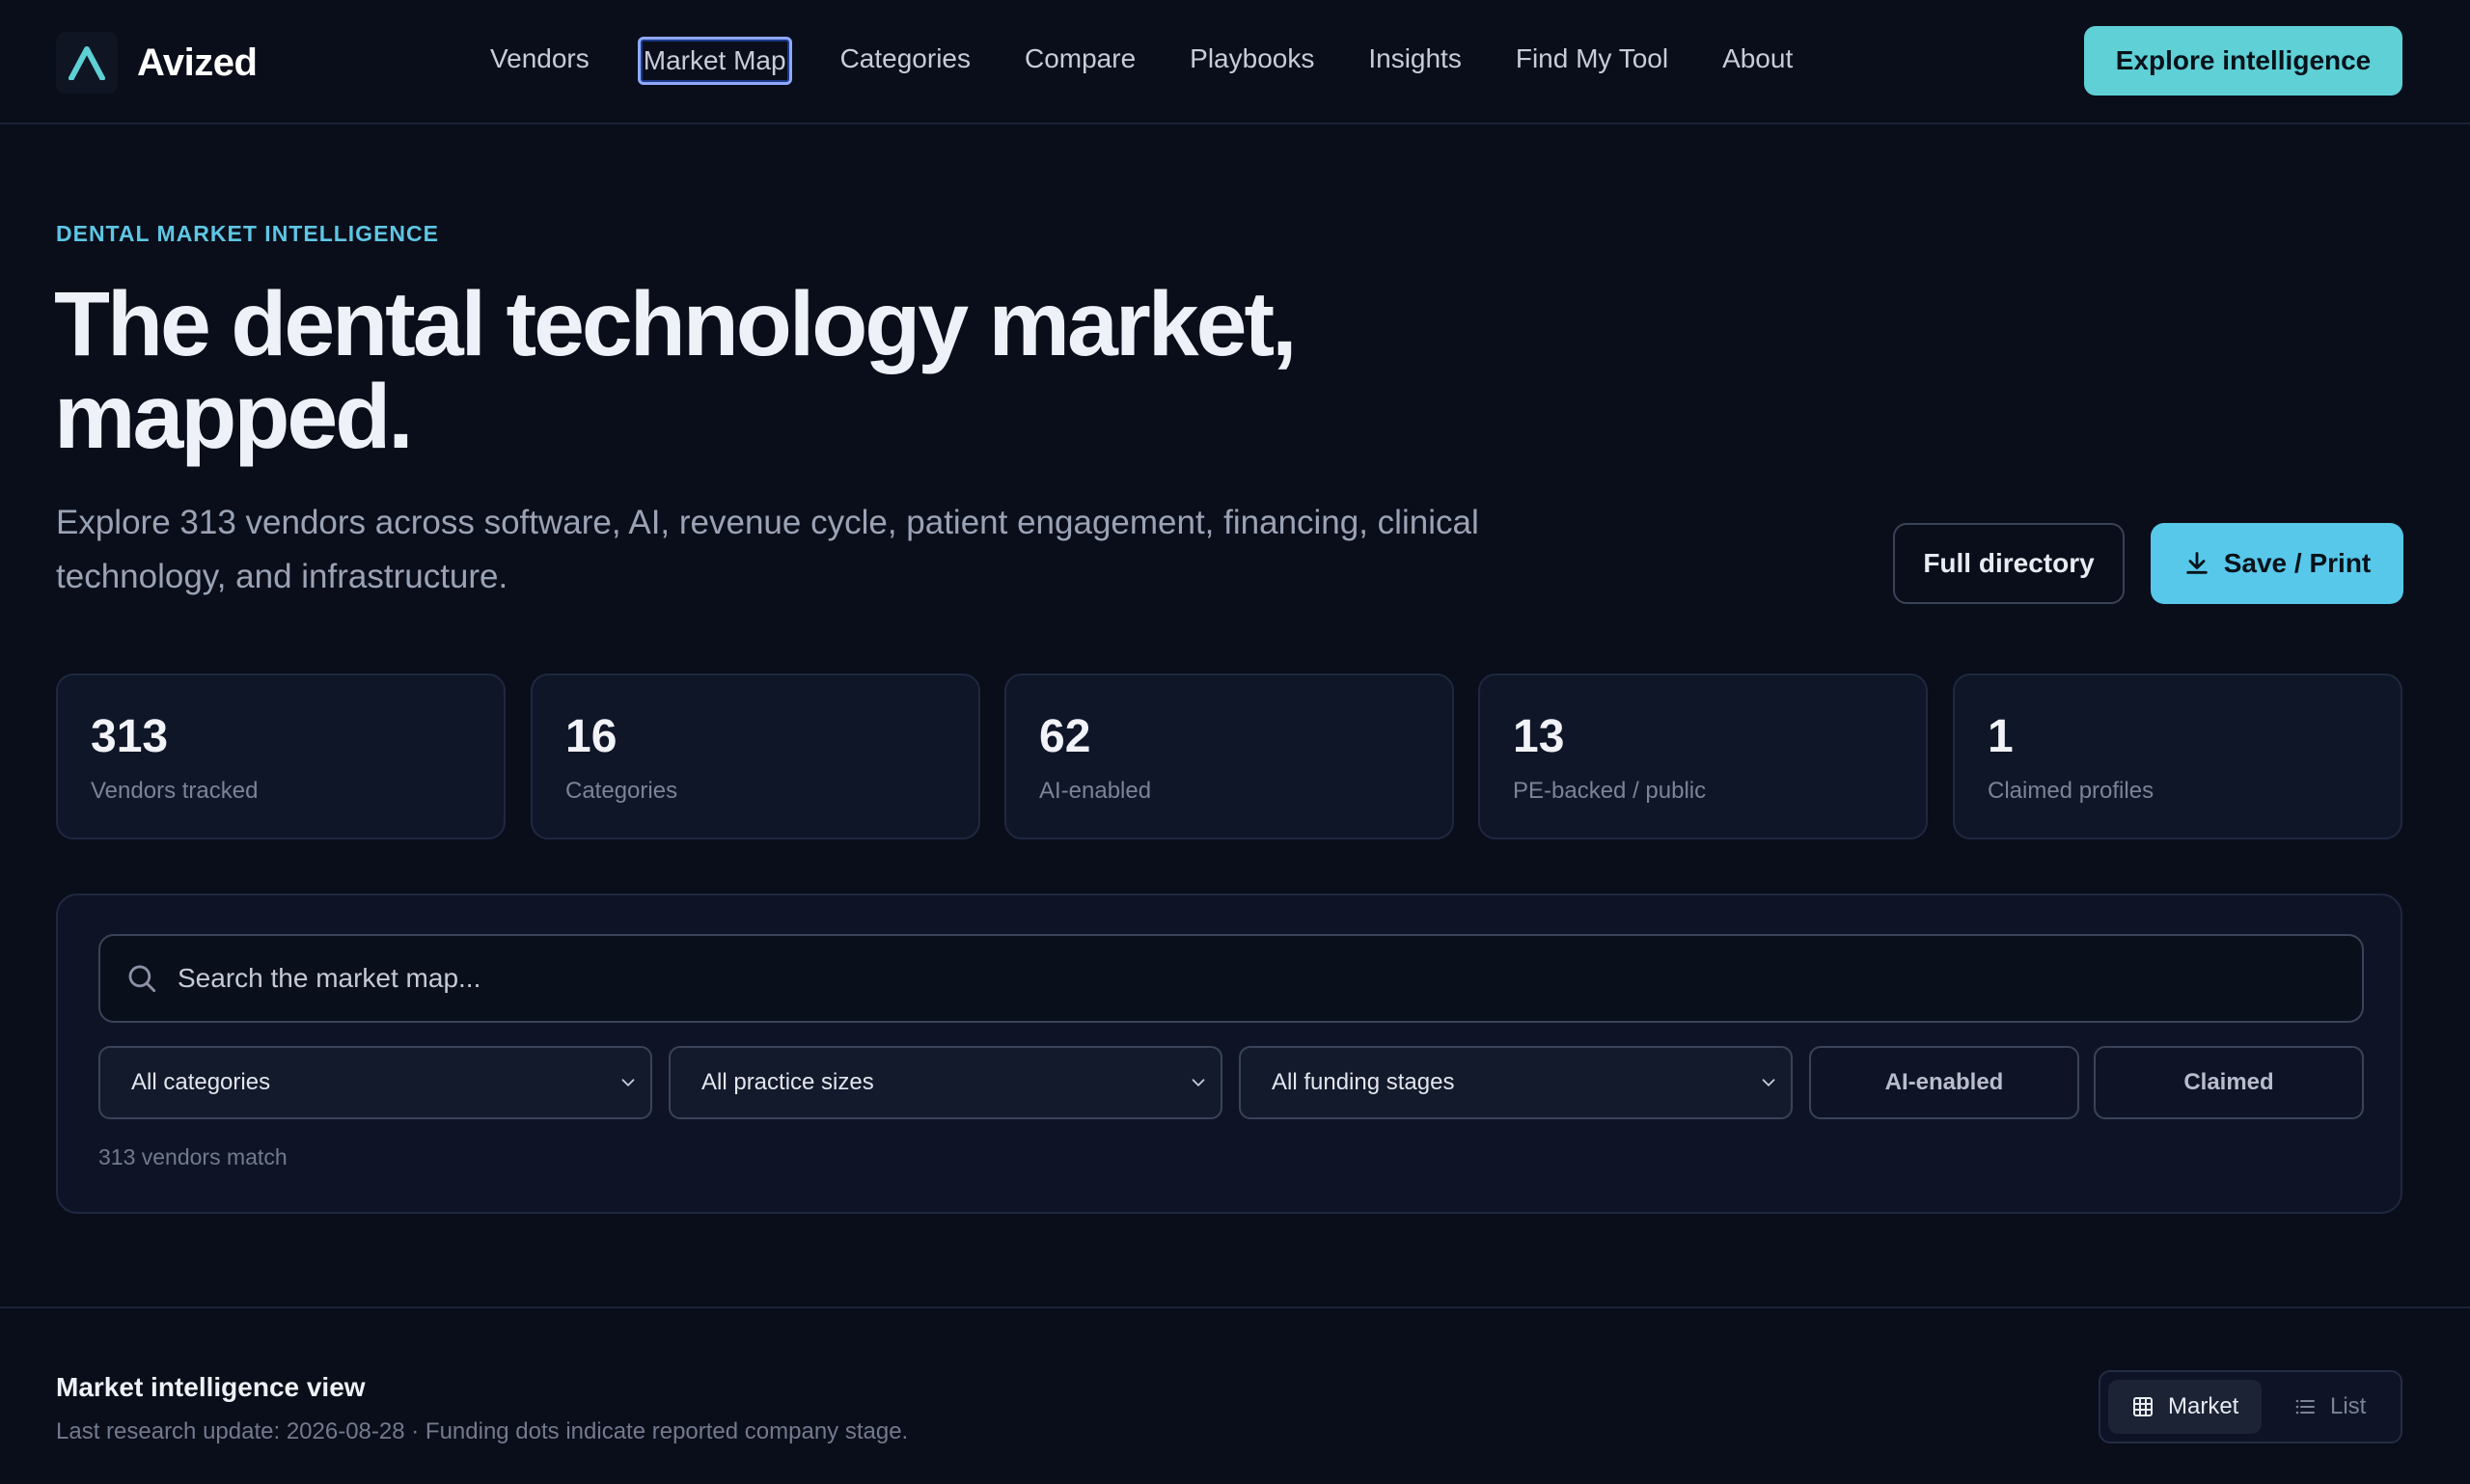  Describe the element at coordinates (375, 1082) in the screenshot. I see `category-select: All categories` at that location.